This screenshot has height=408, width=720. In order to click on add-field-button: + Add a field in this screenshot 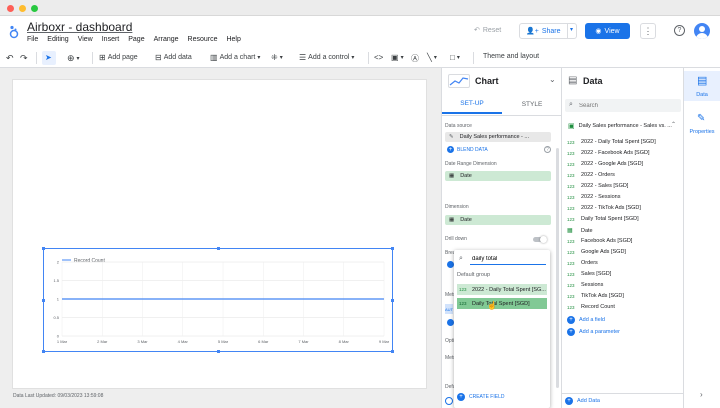, I will do `click(586, 320)`.